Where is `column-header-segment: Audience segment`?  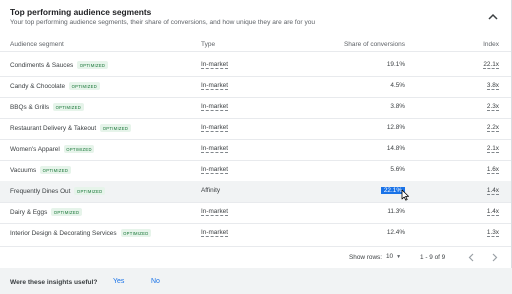
column-header-segment: Audience segment is located at coordinates (37, 44).